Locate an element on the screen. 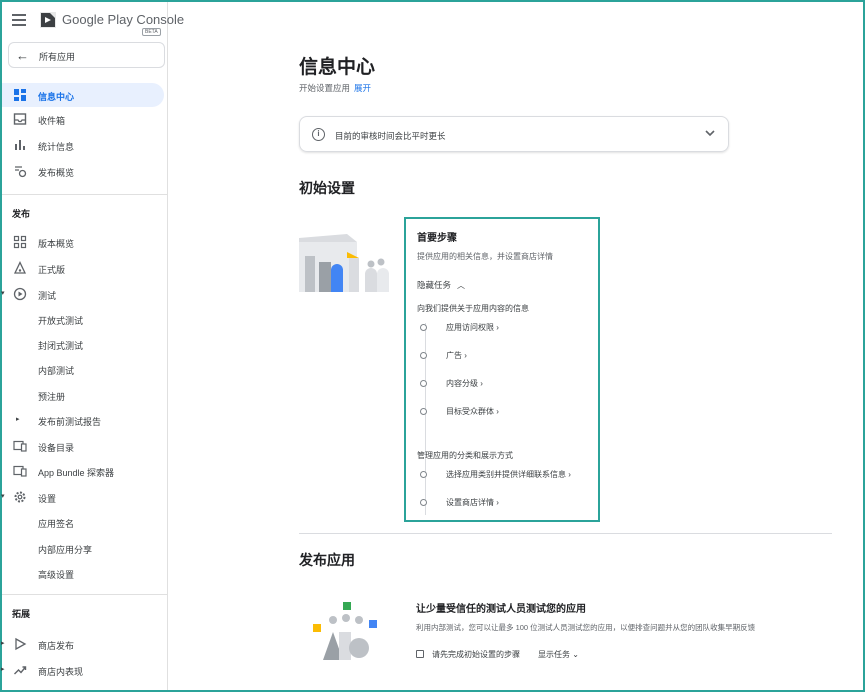 Image resolution: width=865 pixels, height=692 pixels. task-label: 选择应用类别并提供详细联系信息 › is located at coordinates (508, 474).